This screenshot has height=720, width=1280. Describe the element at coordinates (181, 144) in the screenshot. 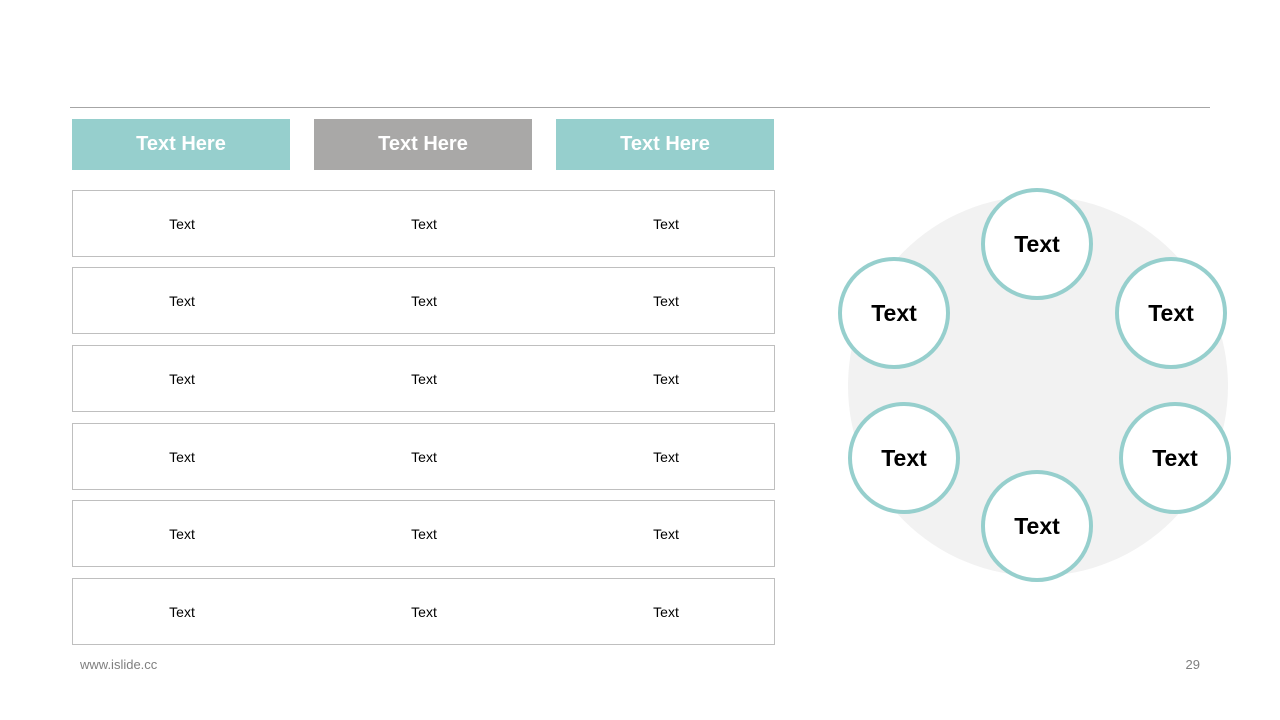

I see `column-header-1: Text Here` at that location.